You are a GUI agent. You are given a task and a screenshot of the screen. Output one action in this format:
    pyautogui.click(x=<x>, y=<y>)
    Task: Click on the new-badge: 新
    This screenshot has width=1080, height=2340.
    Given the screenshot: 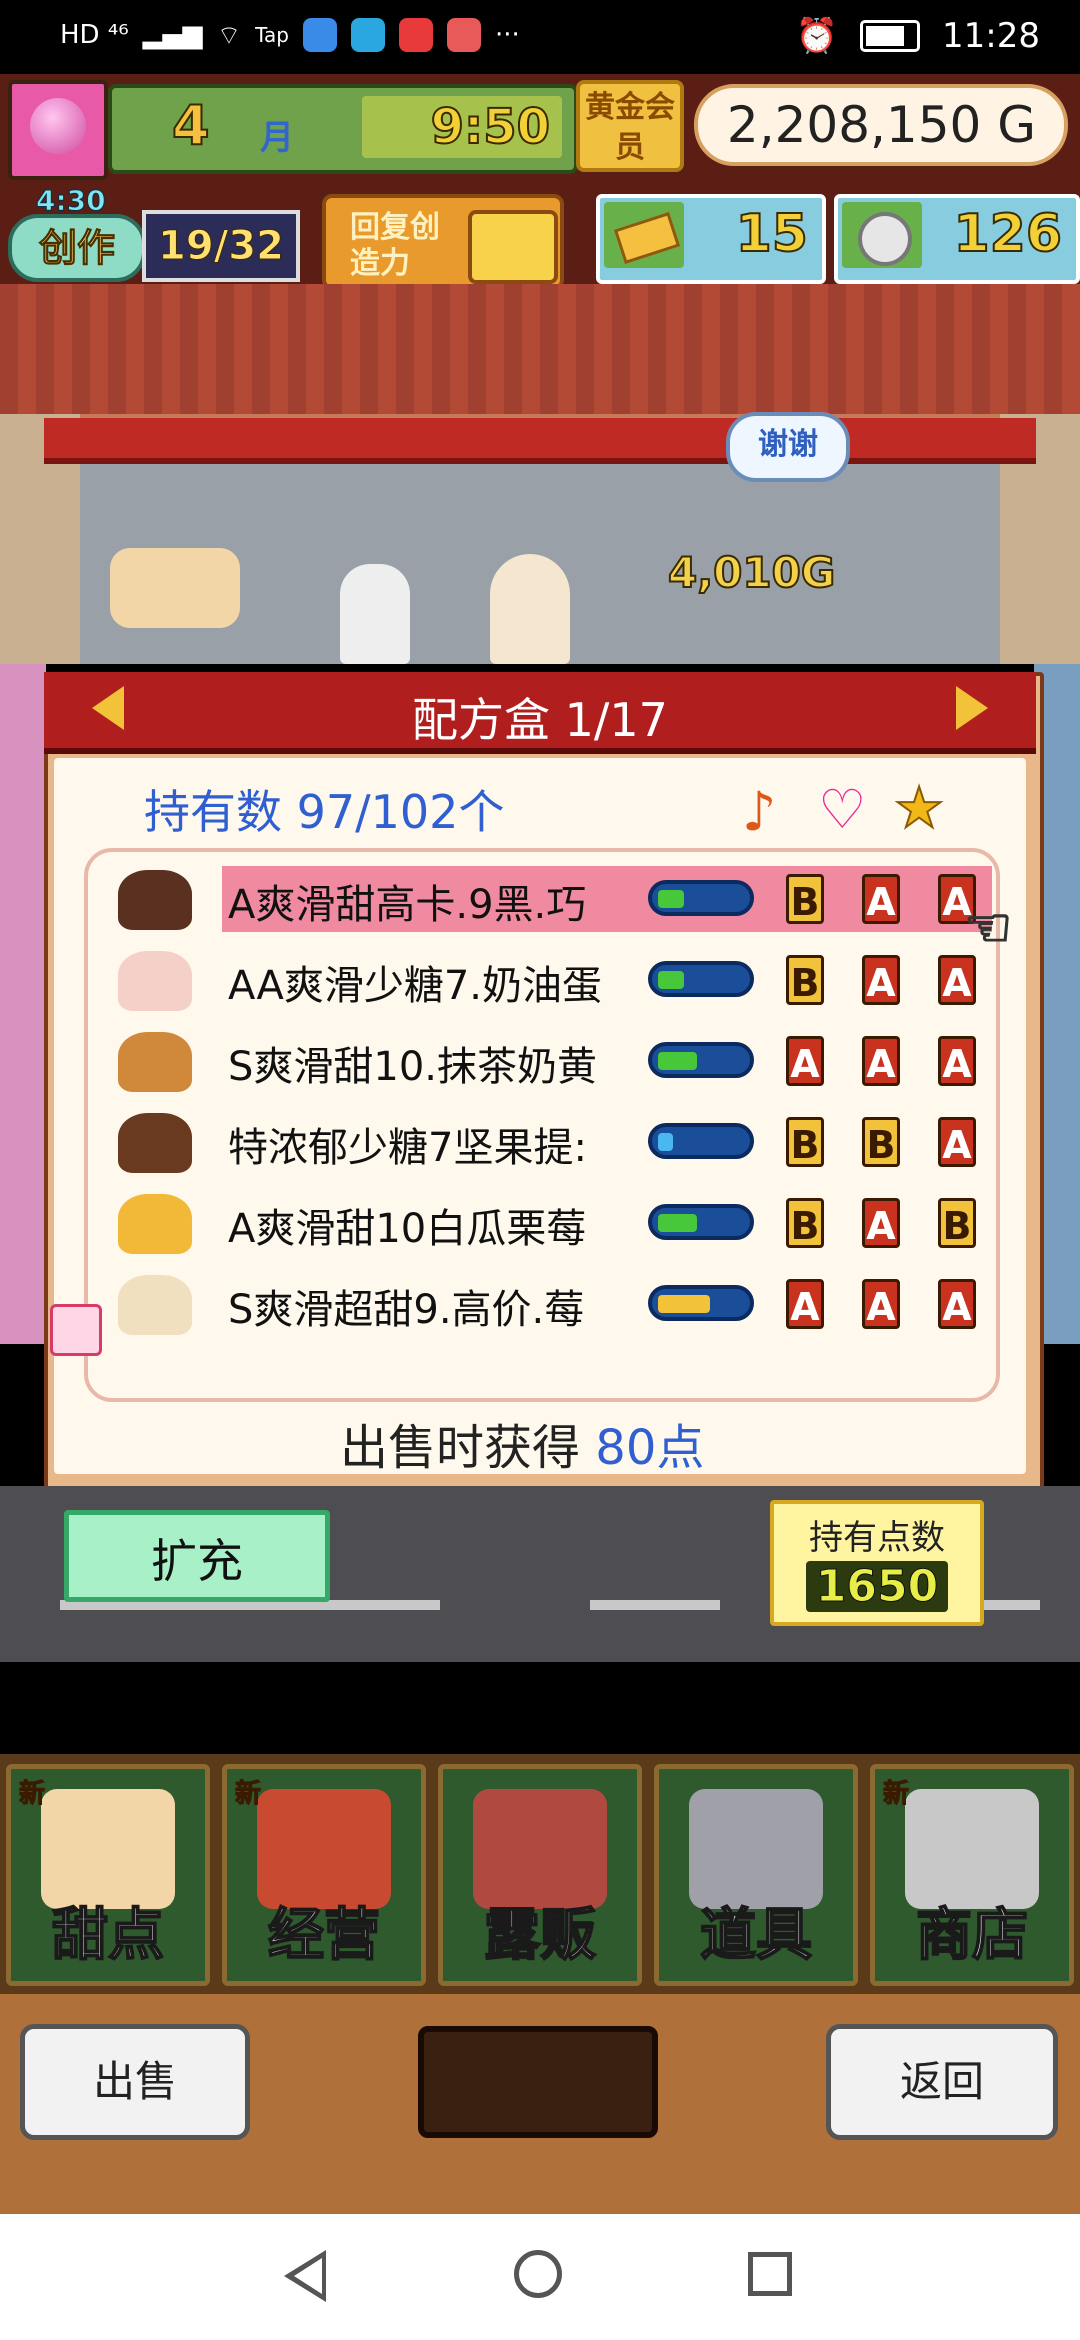 What is the action you would take?
    pyautogui.click(x=248, y=1794)
    